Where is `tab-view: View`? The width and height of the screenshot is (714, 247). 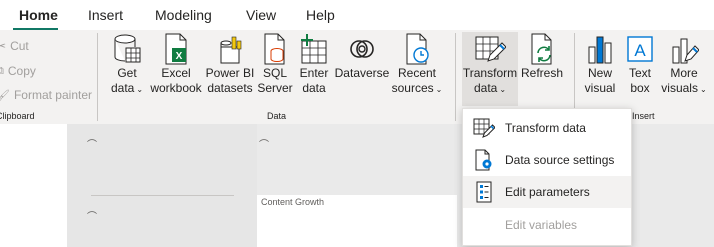 tab-view: View is located at coordinates (261, 15).